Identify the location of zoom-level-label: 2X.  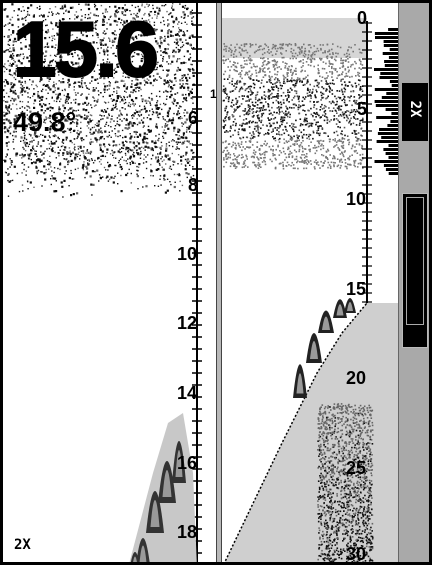
(22, 545).